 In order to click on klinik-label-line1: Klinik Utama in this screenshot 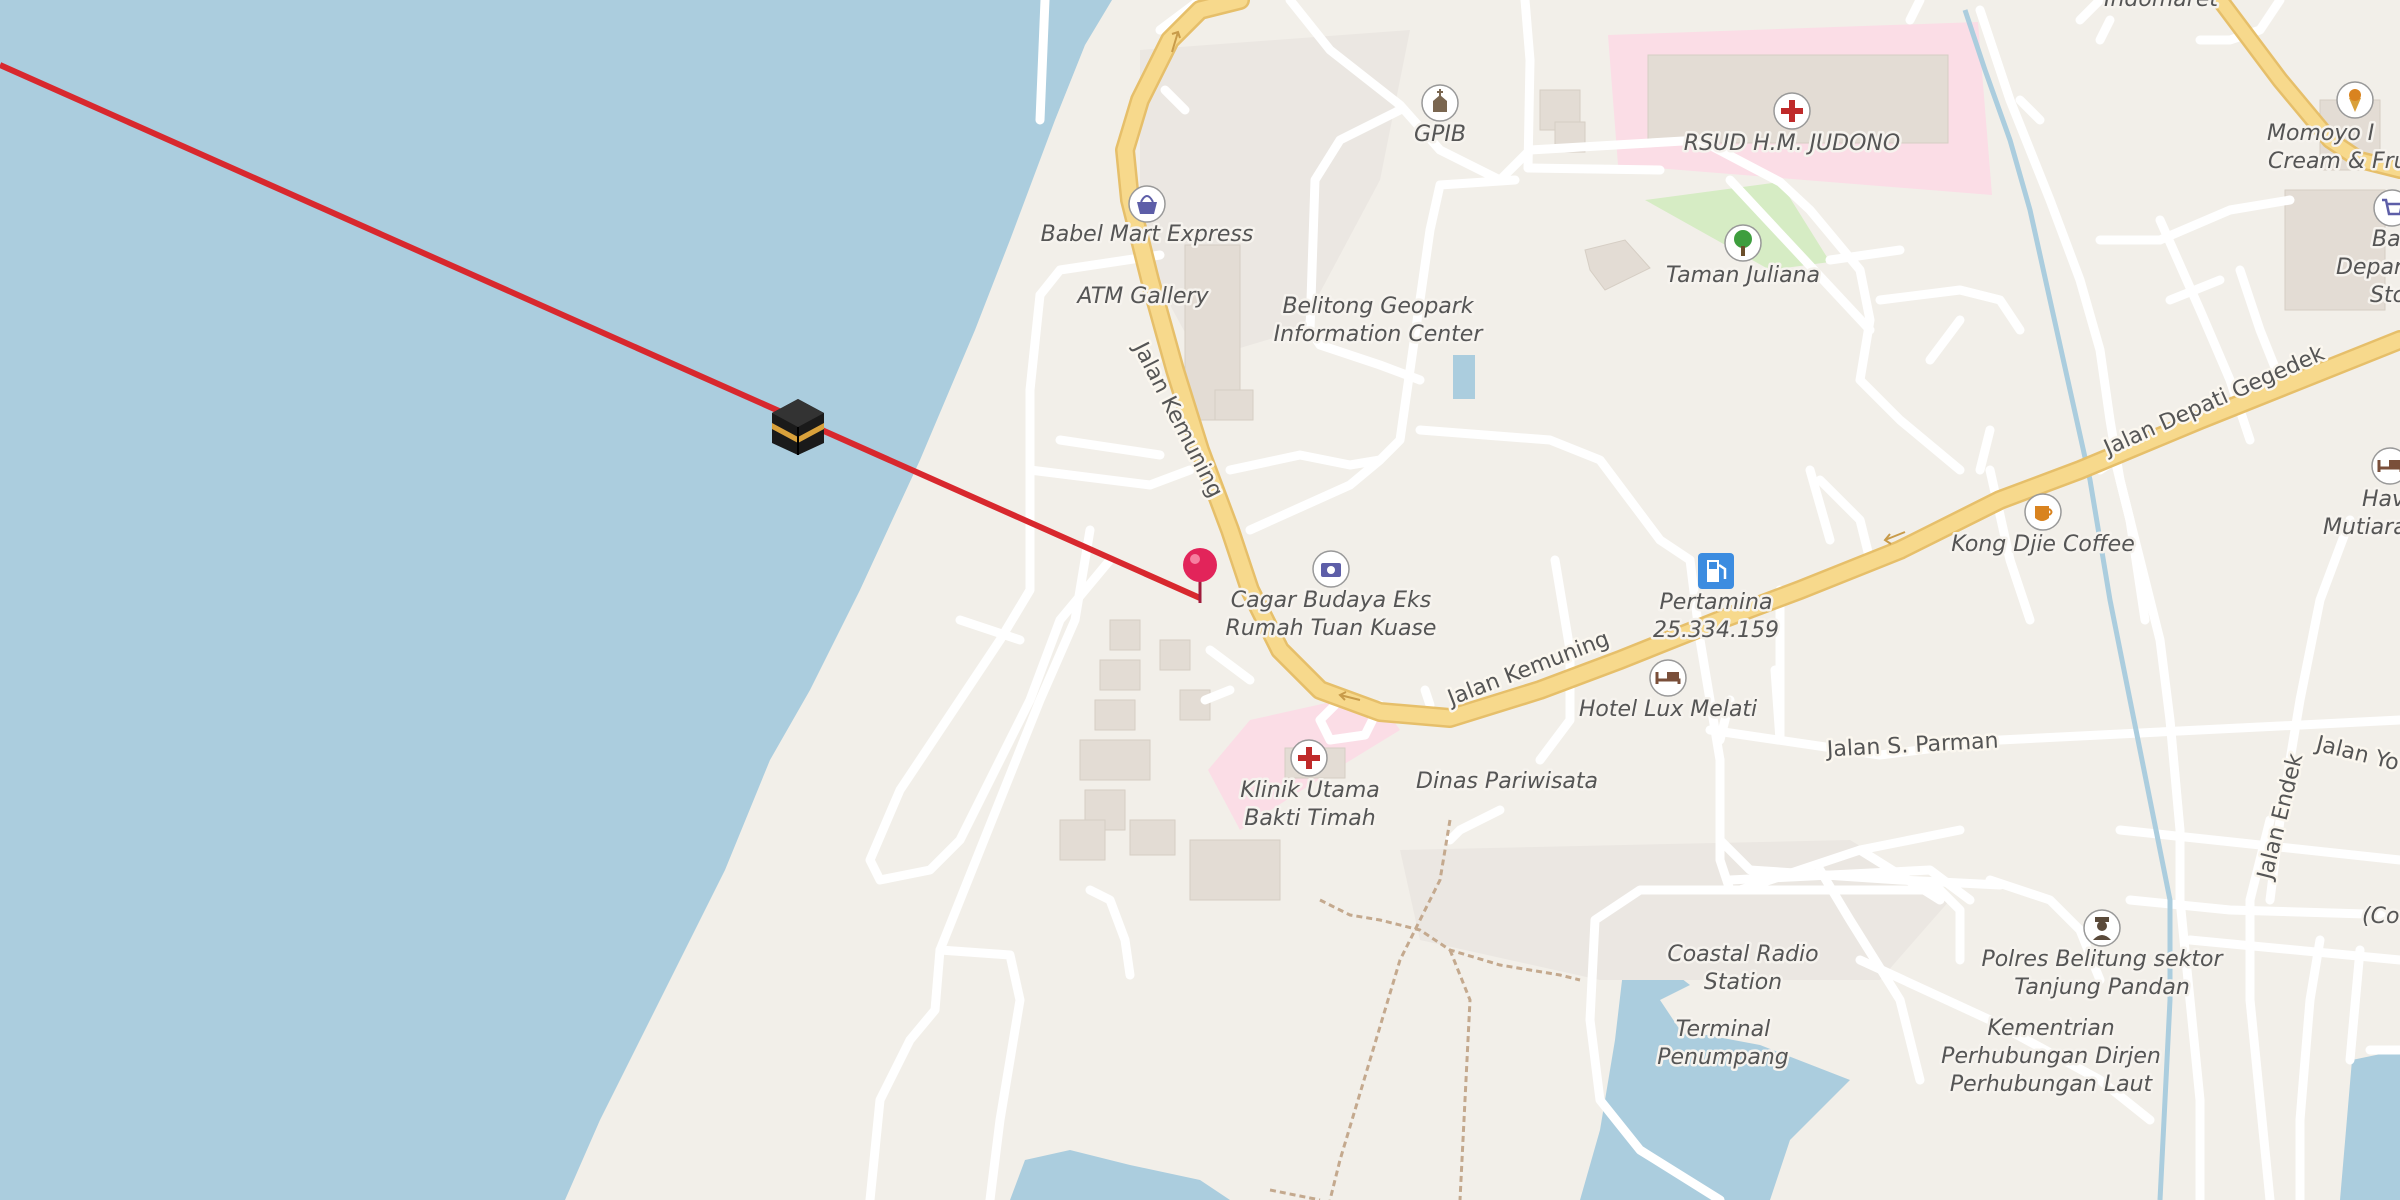, I will do `click(1310, 791)`.